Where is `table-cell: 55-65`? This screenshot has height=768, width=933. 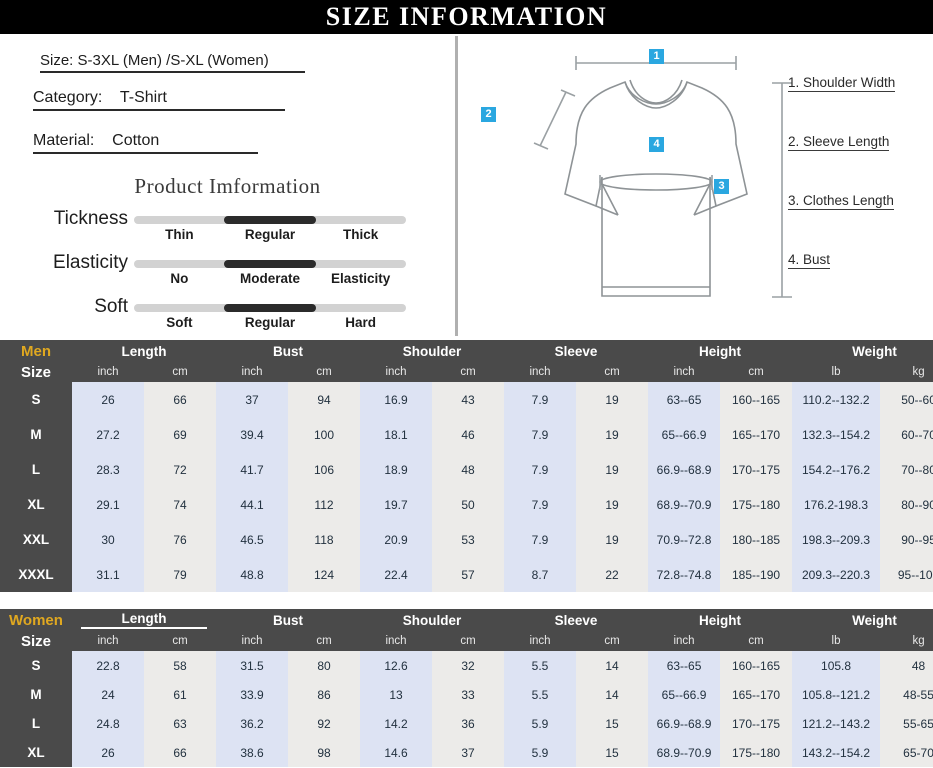 table-cell: 55-65 is located at coordinates (906, 723).